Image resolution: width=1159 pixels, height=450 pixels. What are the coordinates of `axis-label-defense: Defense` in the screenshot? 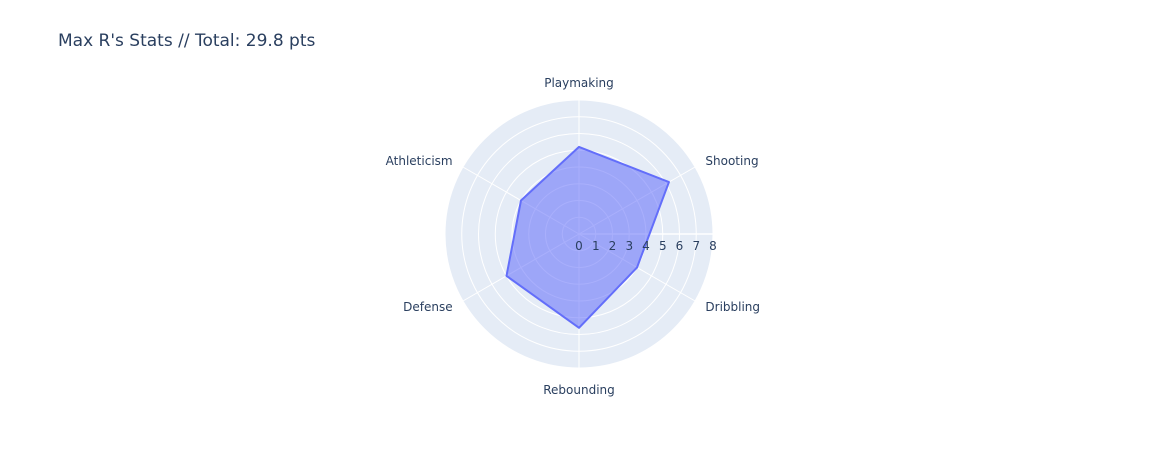 It's located at (427, 307).